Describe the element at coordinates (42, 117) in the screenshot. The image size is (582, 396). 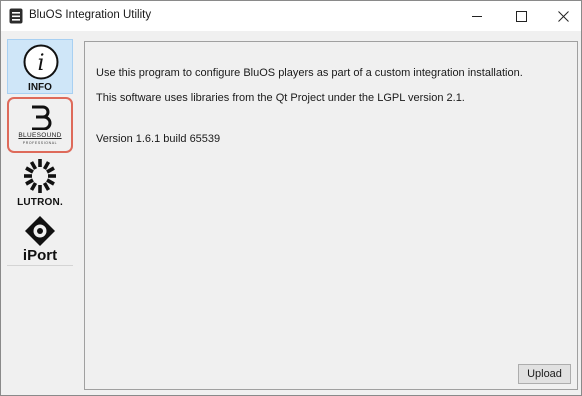
I see `bluesound-logo-icon` at that location.